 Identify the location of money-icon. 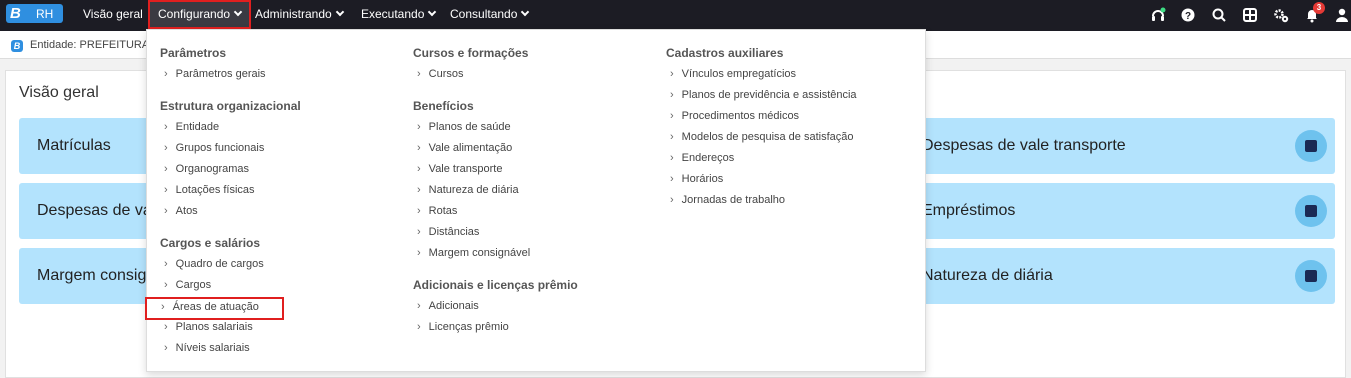
(1311, 211).